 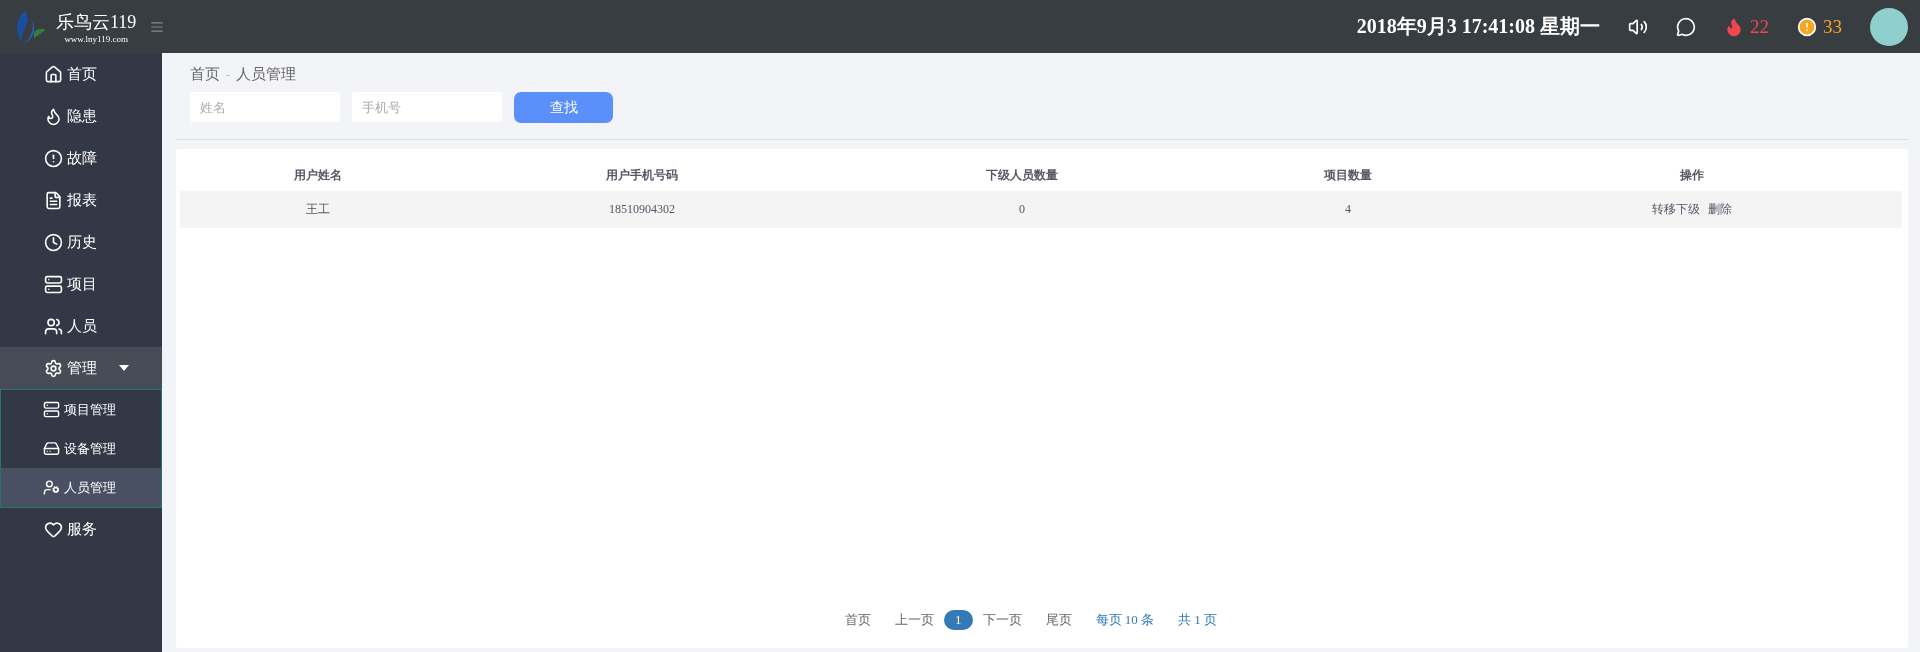 I want to click on column-header: 用户姓名, so click(x=317, y=175).